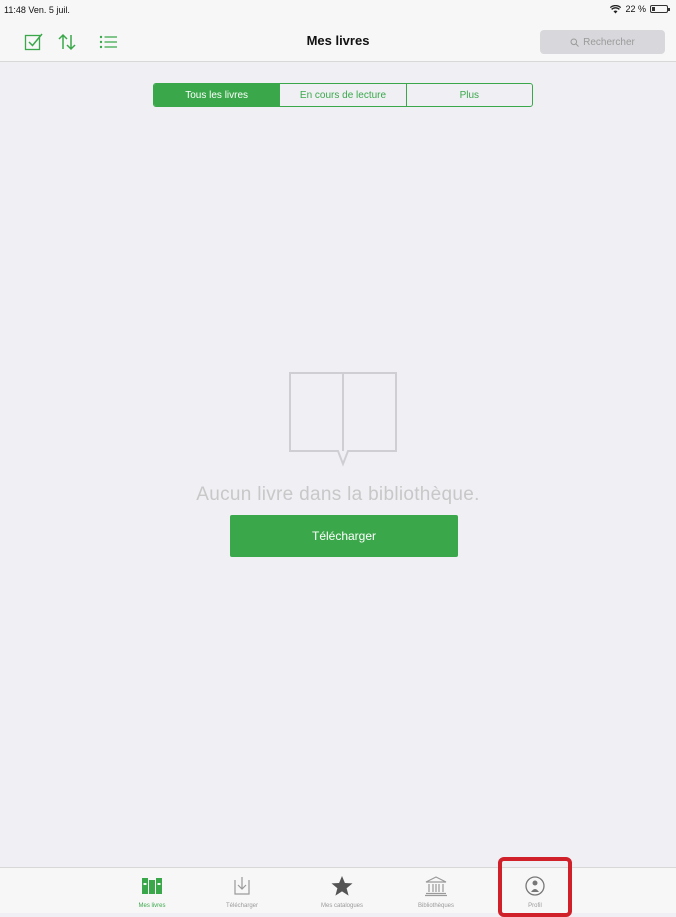 The image size is (676, 917). I want to click on segment-all-books: Tous les livres, so click(217, 95).